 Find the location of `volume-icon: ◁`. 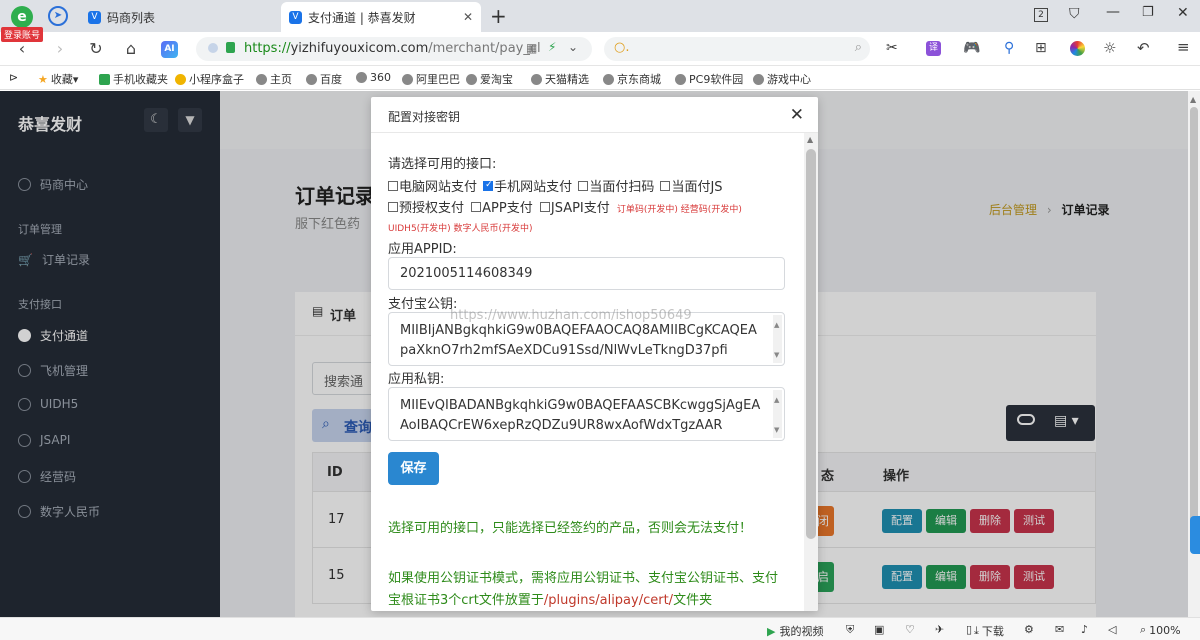

volume-icon: ◁ is located at coordinates (1112, 629).